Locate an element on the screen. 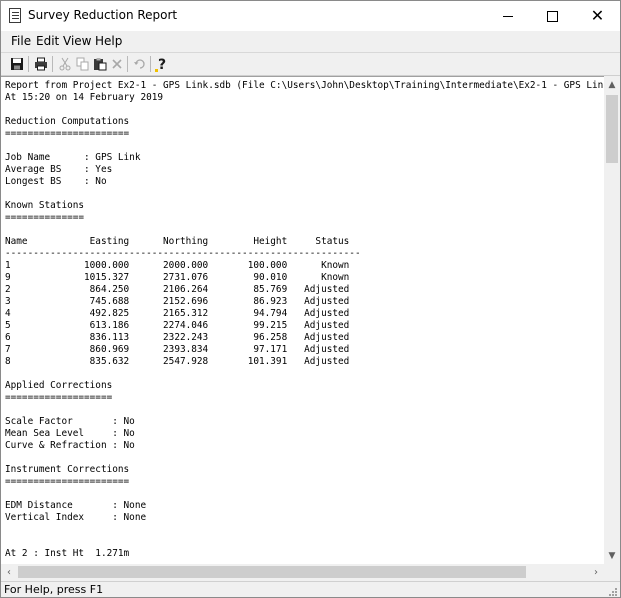 This screenshot has width=621, height=598. scroll-up-arrow-icon: ▲ is located at coordinates (612, 84).